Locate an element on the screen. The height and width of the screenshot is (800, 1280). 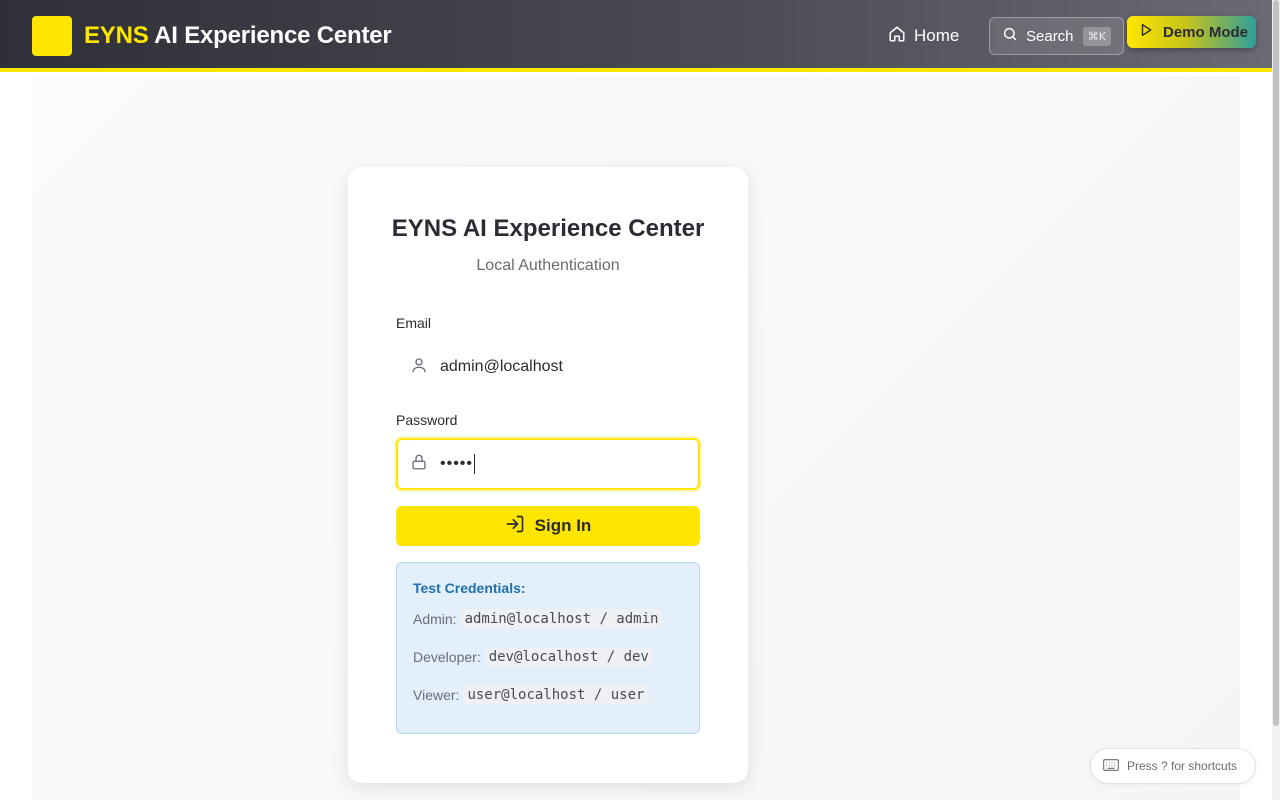
email-value: admin@localhost is located at coordinates (501, 366).